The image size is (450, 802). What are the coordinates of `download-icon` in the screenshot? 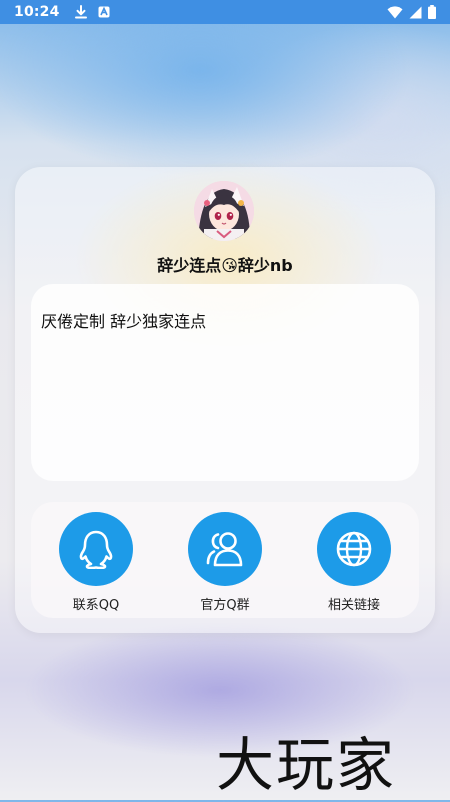 It's located at (81, 12).